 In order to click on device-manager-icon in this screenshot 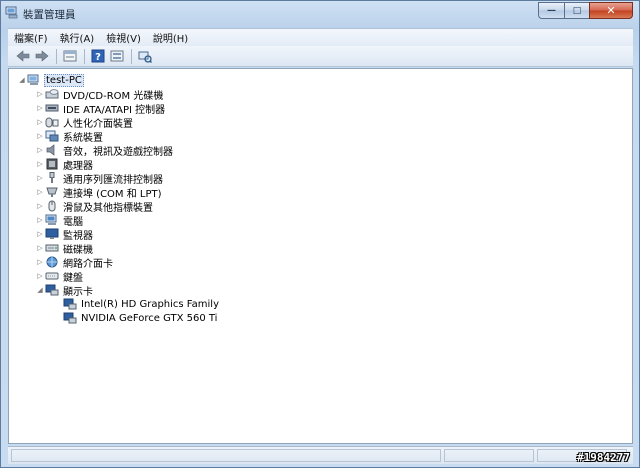, I will do `click(11, 12)`.